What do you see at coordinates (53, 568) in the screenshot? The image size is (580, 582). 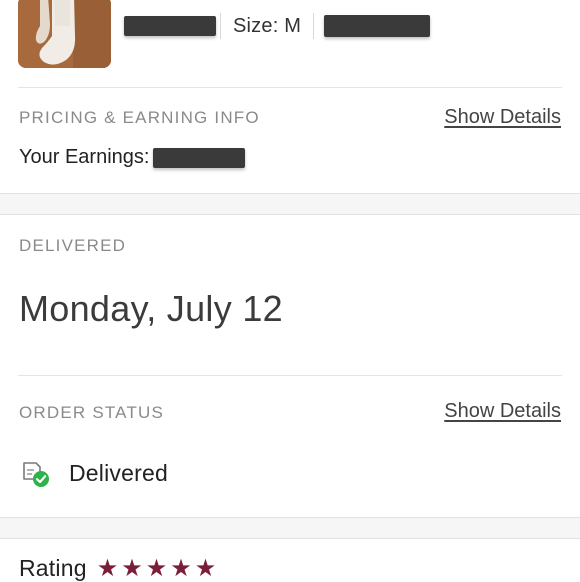 I see `rating-label: Rating` at bounding box center [53, 568].